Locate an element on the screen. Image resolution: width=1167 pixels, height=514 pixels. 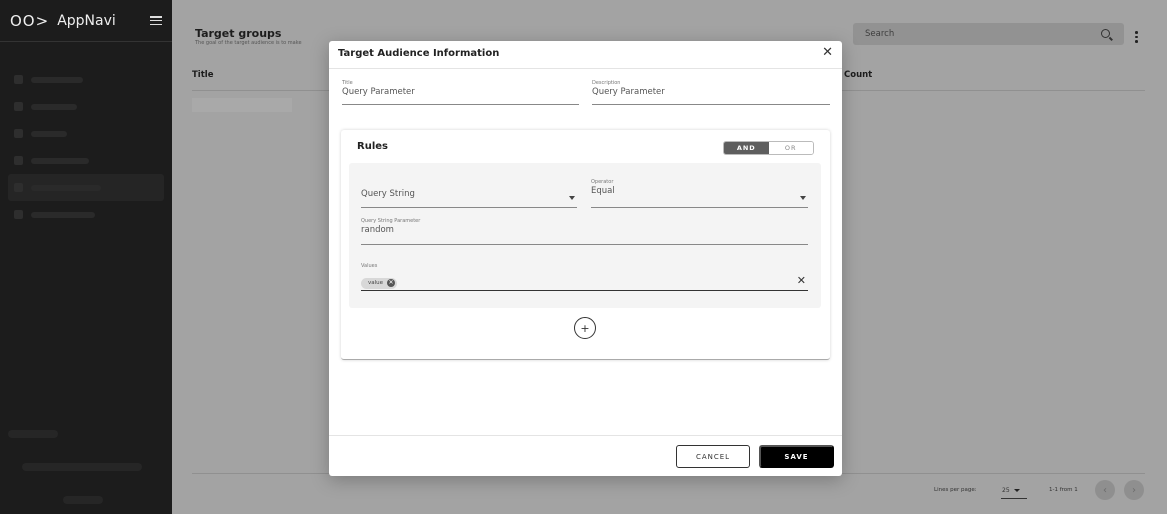
values-input: Values value ✕ ✕ is located at coordinates (584, 277).